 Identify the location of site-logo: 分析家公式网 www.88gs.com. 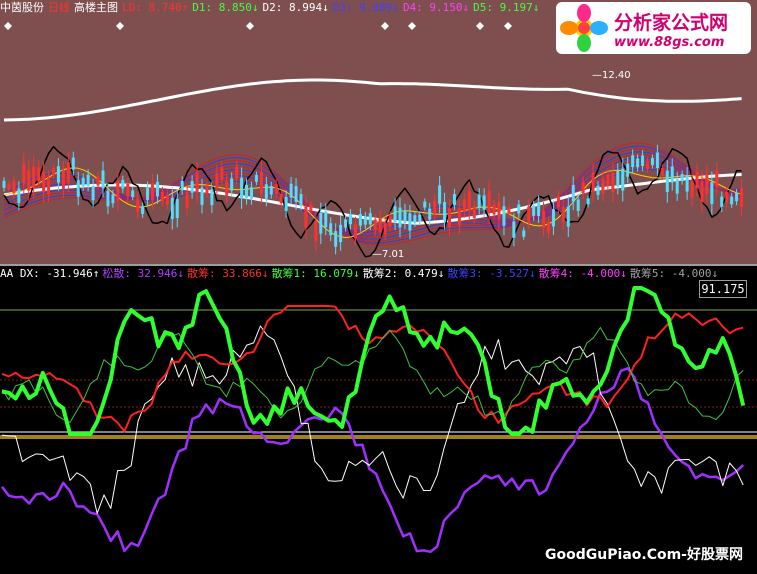
(653, 28).